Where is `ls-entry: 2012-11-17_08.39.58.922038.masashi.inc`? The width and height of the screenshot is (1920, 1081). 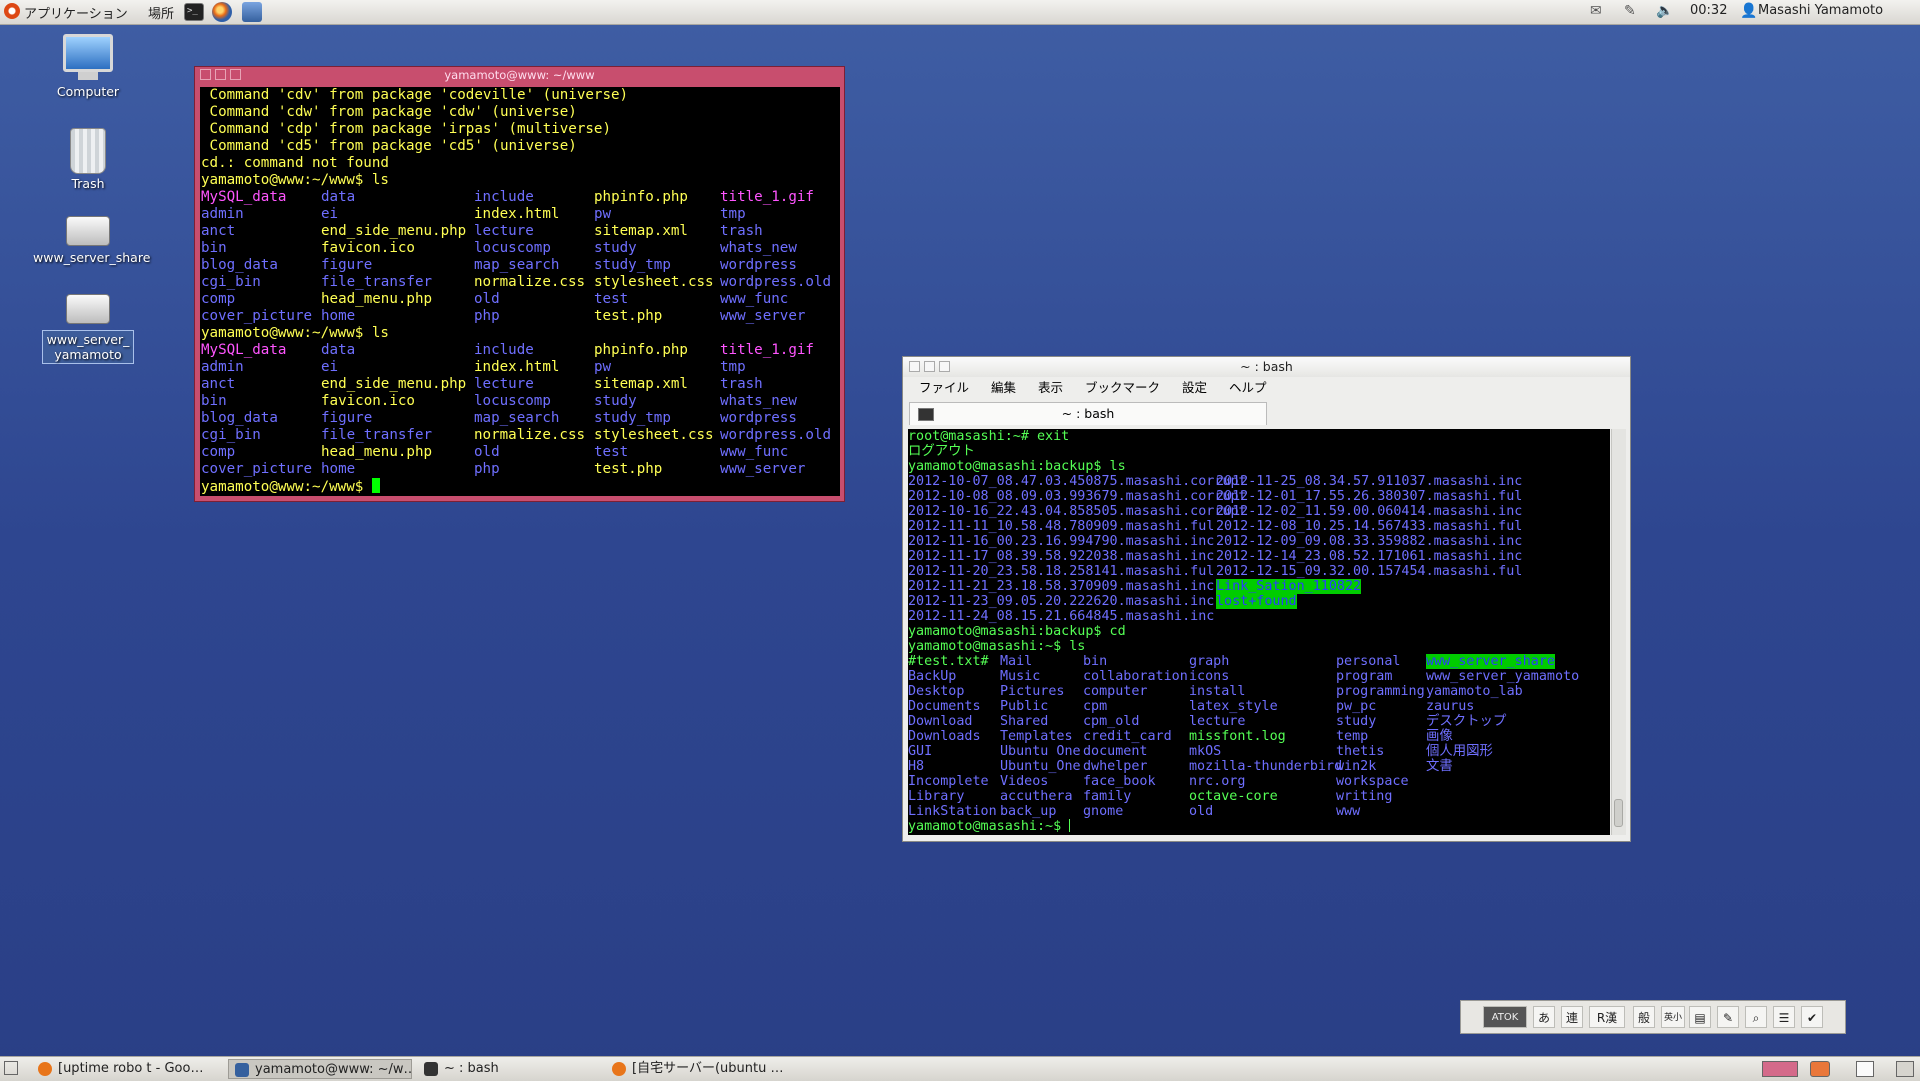 ls-entry: 2012-11-17_08.39.58.922038.masashi.inc is located at coordinates (1061, 556).